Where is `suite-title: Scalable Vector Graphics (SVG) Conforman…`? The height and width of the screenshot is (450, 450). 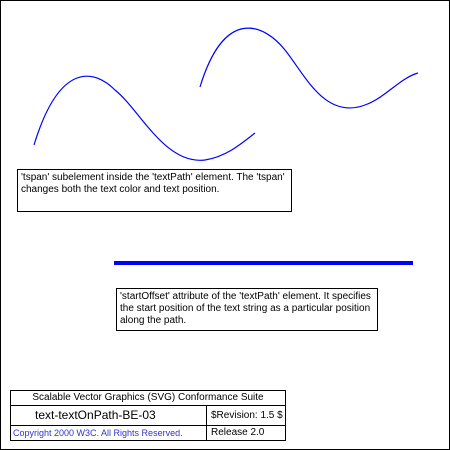 suite-title: Scalable Vector Graphics (SVG) Conforman… is located at coordinates (148, 397).